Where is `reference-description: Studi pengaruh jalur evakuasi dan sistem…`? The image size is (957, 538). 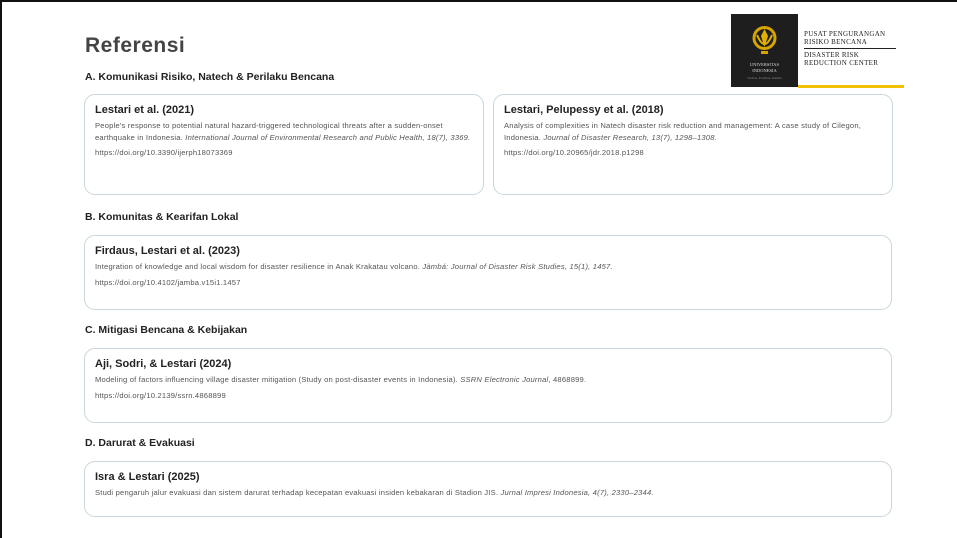
reference-description: Studi pengaruh jalur evakuasi dan sistem… is located at coordinates (298, 492).